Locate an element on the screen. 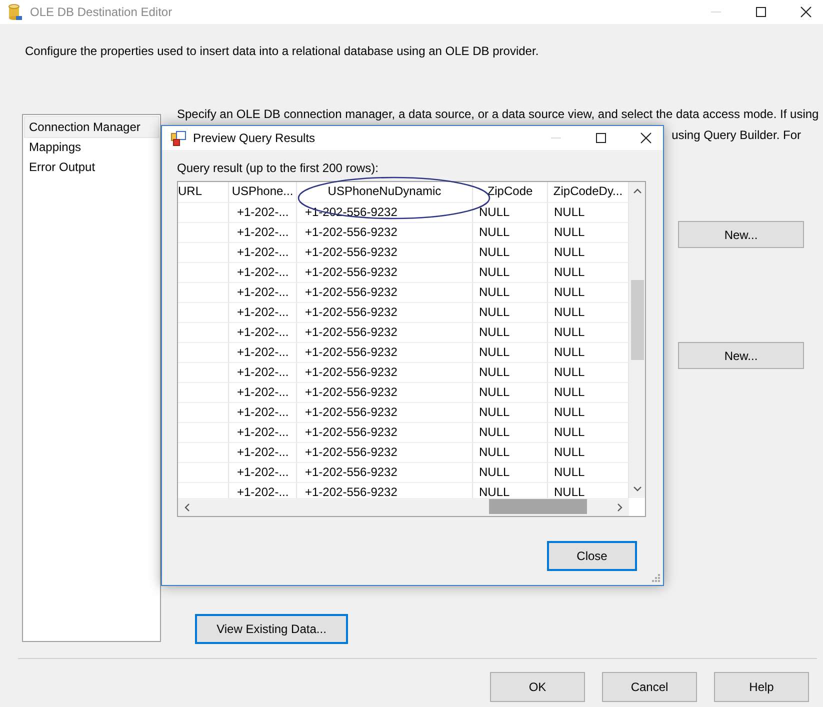 The width and height of the screenshot is (823, 707). scroll-left-icon is located at coordinates (187, 507).